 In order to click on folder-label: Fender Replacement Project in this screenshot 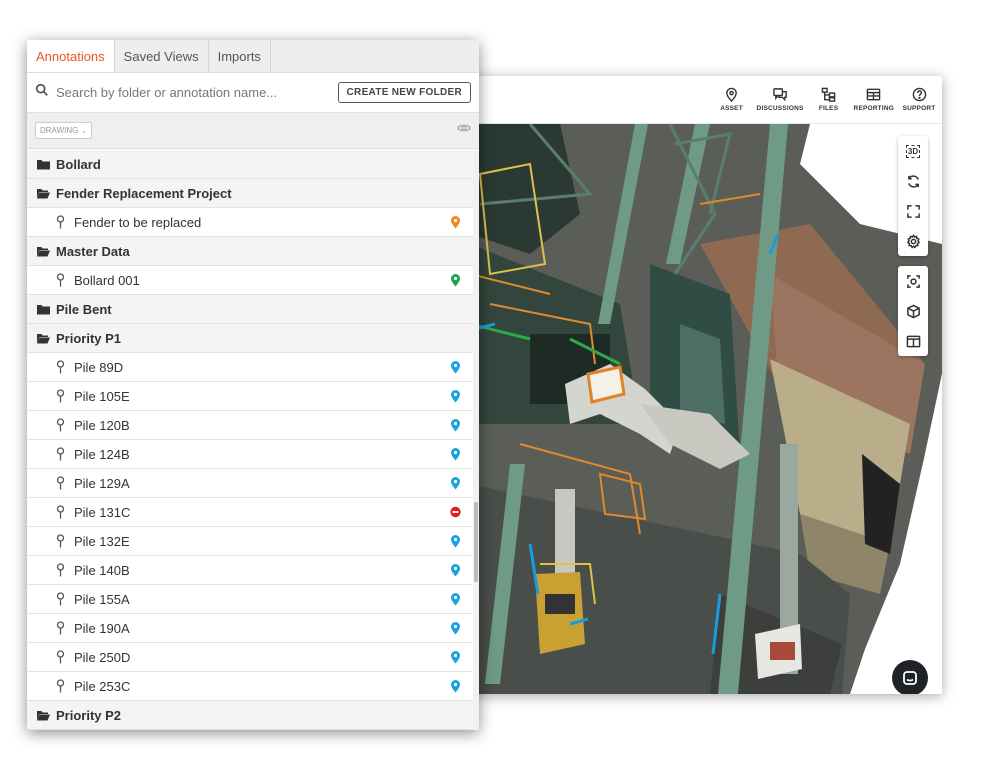, I will do `click(144, 193)`.